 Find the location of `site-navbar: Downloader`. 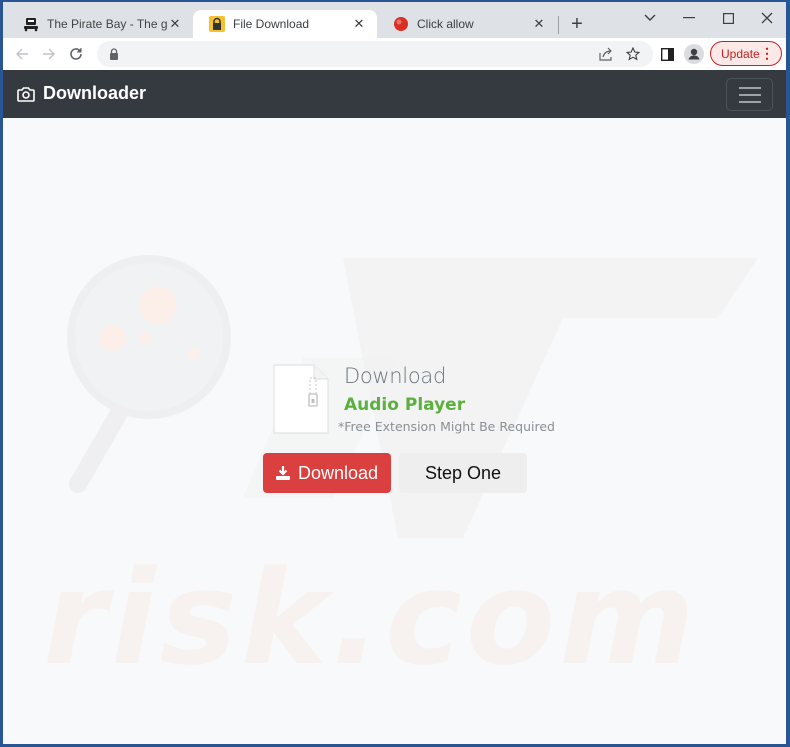

site-navbar: Downloader is located at coordinates (394, 94).